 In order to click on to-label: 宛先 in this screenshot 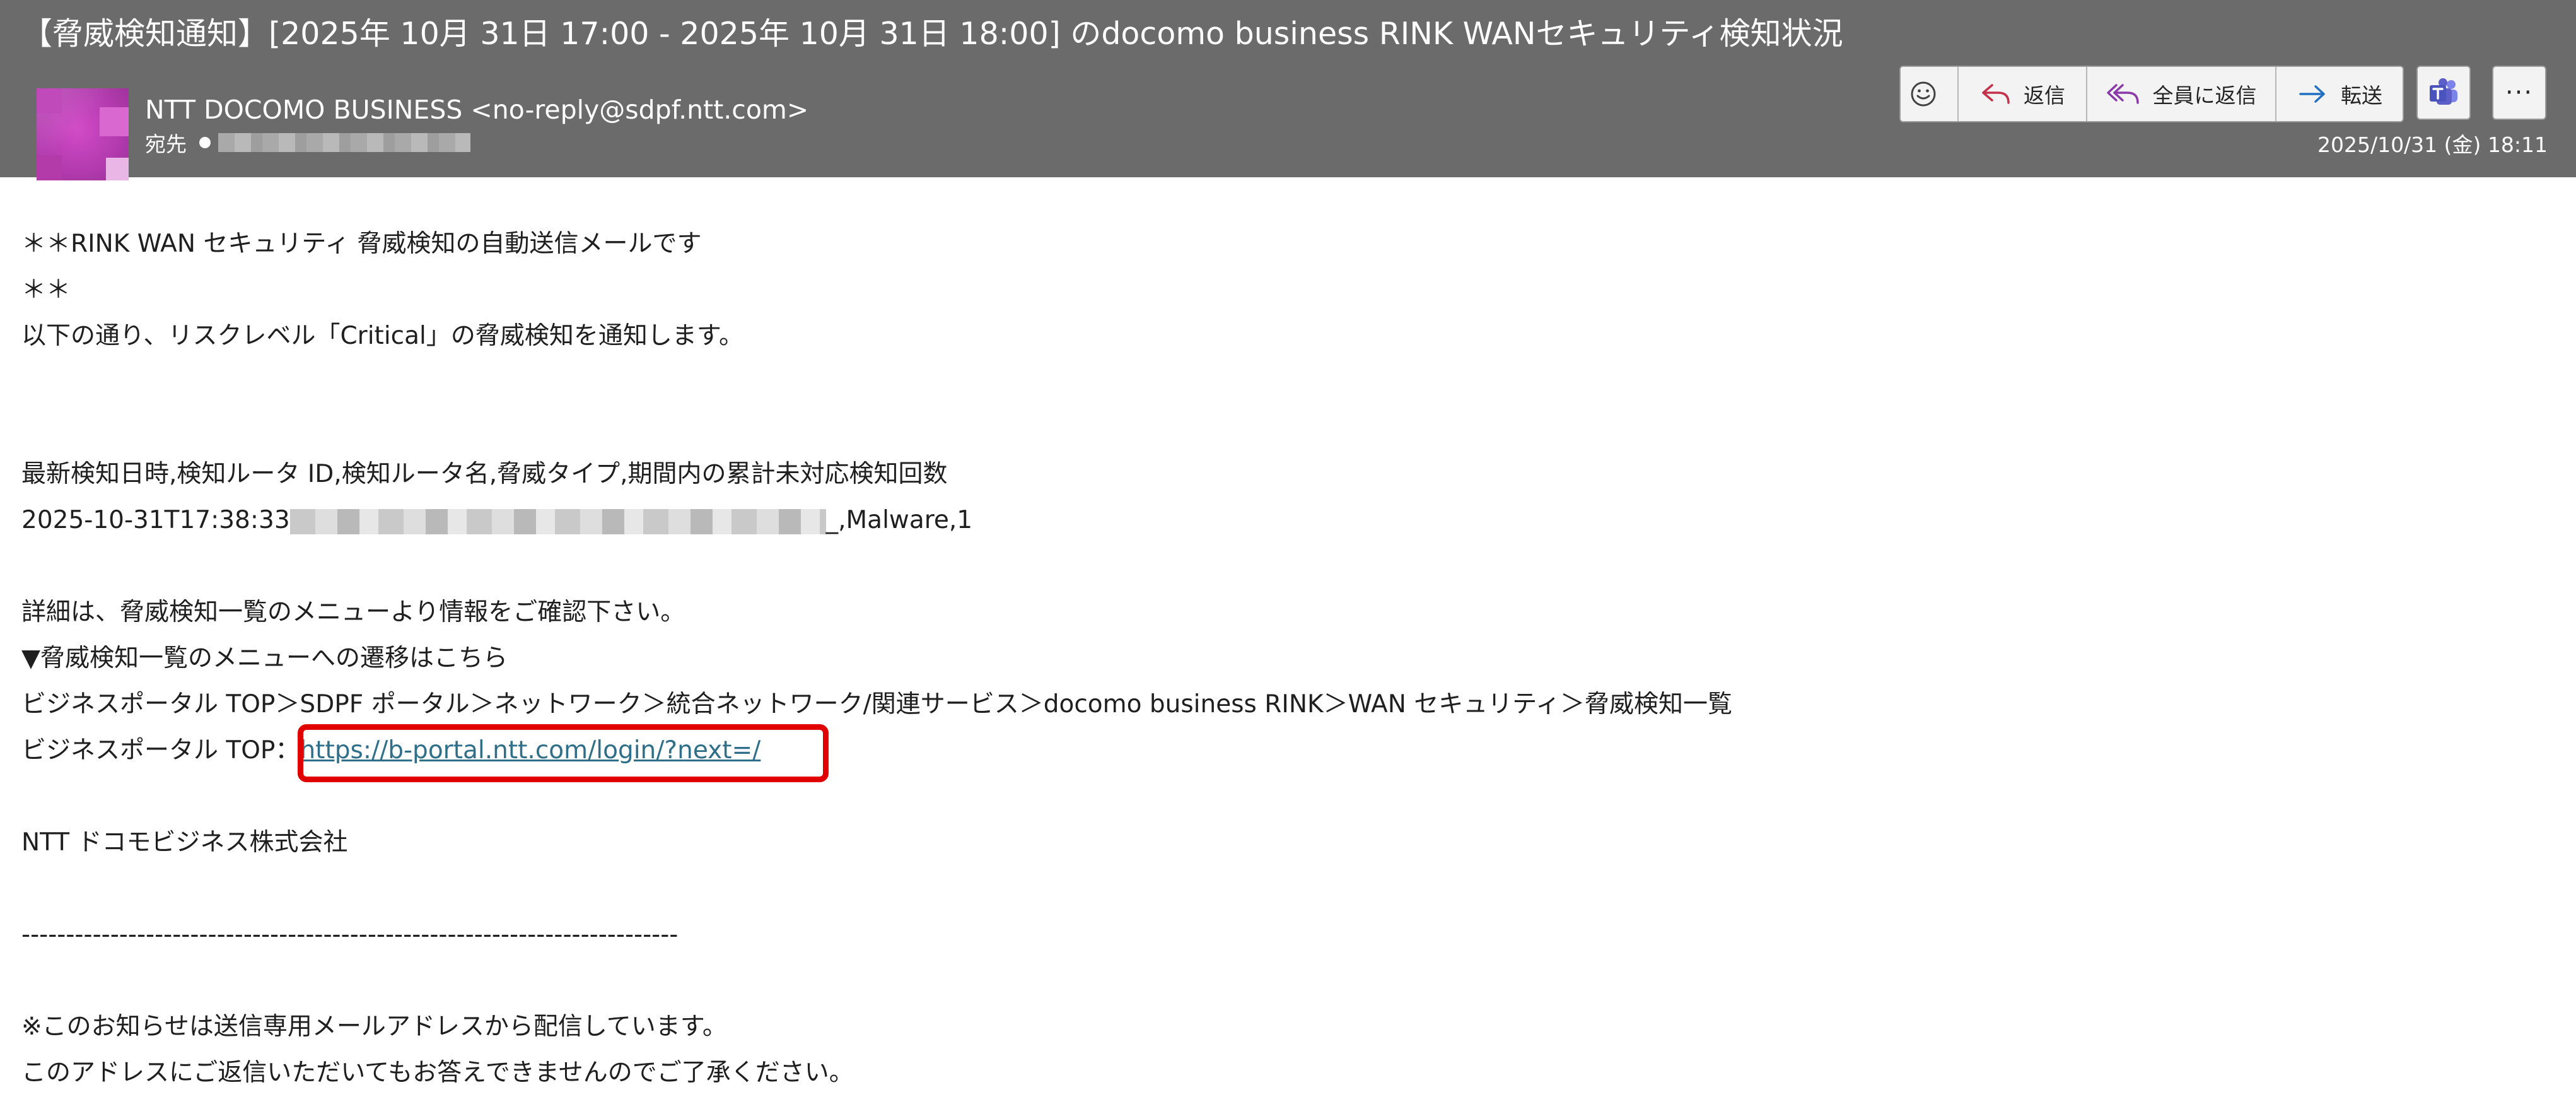, I will do `click(166, 144)`.